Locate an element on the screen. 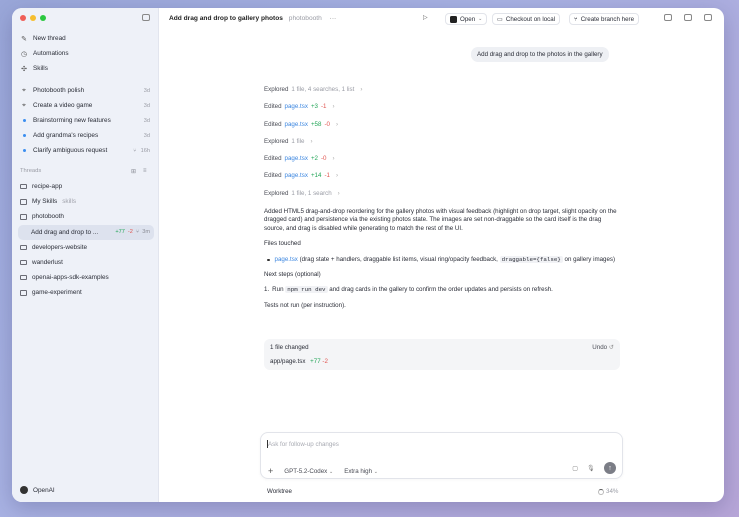 The height and width of the screenshot is (517, 739). task-item: Clarify ambiguous request ⑂ 16h is located at coordinates (86, 150).